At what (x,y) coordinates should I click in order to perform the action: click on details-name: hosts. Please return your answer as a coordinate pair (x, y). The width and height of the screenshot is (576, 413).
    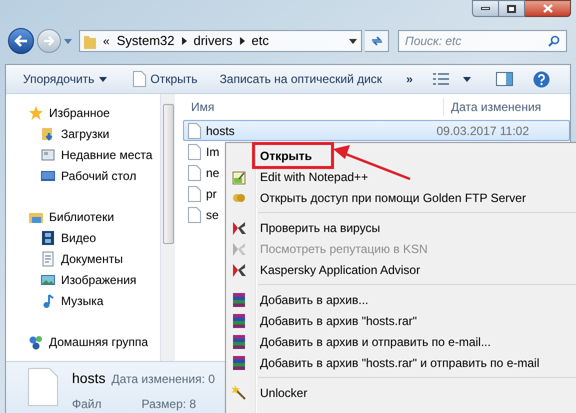
    Looking at the image, I should click on (89, 378).